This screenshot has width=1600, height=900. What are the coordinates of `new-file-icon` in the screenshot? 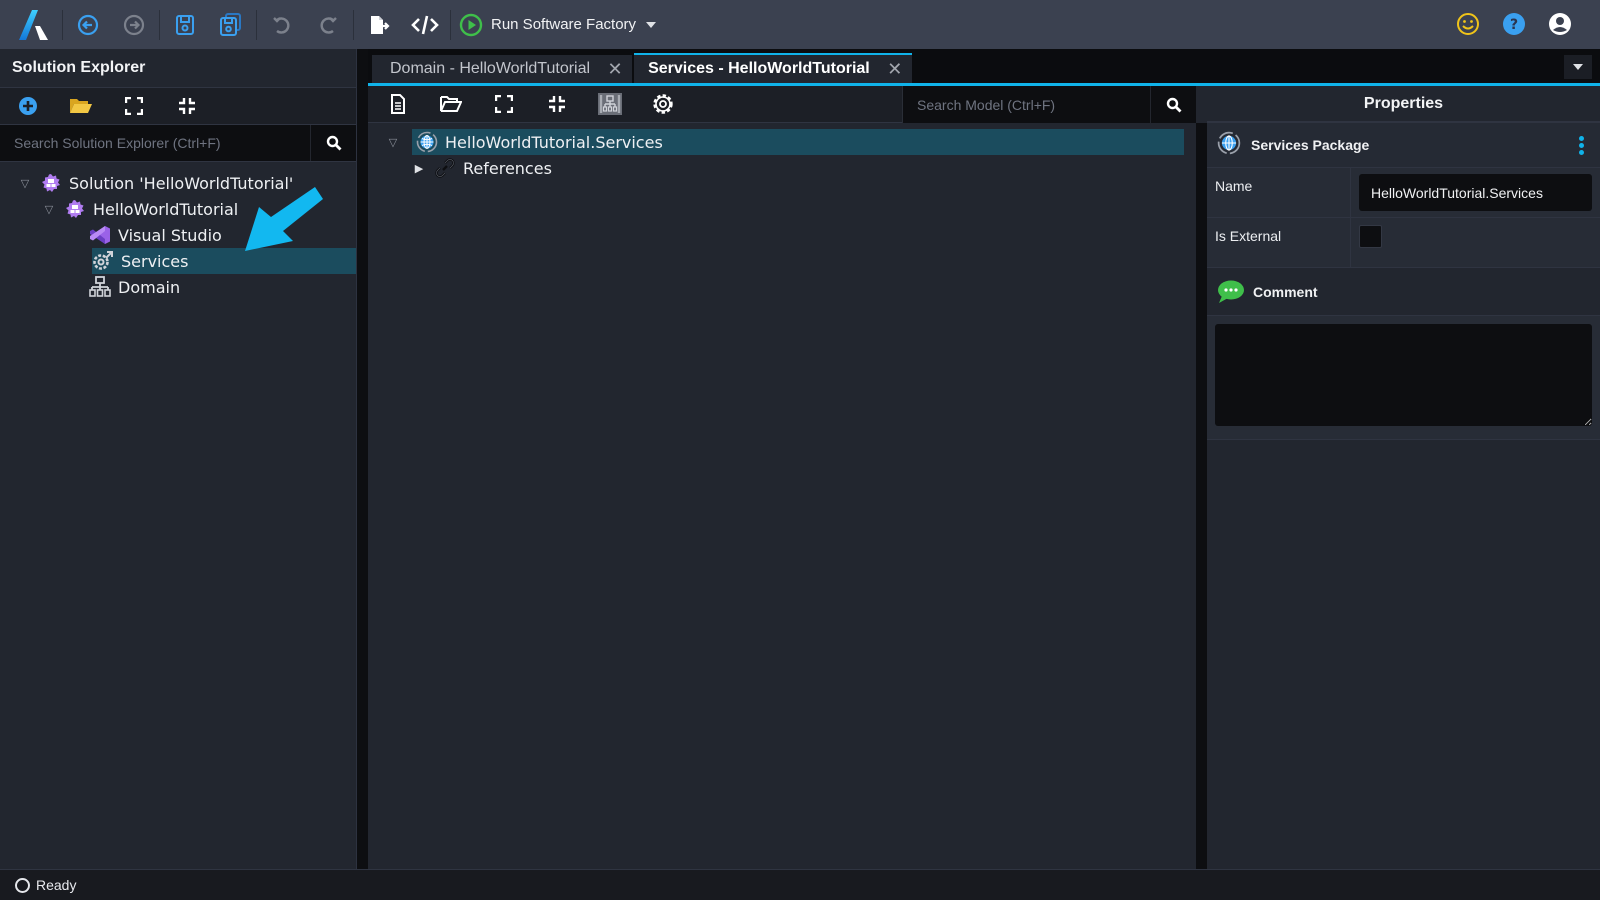 It's located at (398, 104).